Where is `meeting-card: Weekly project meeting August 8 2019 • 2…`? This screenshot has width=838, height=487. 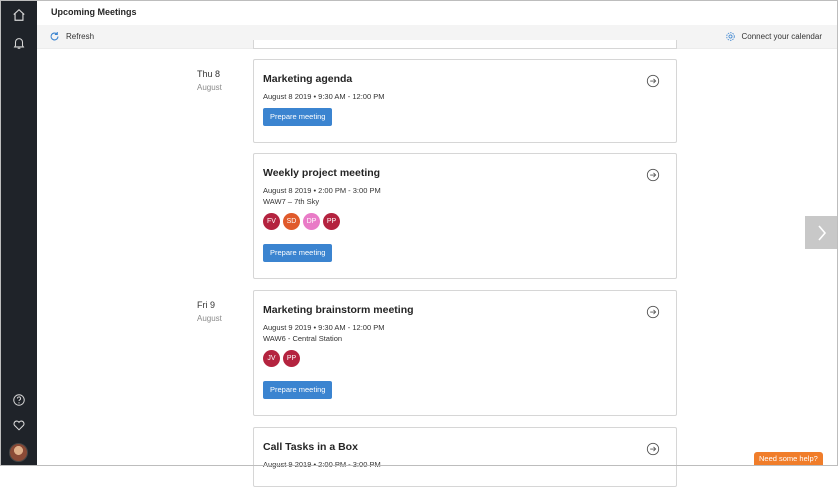
meeting-card: Weekly project meeting August 8 2019 • 2… is located at coordinates (465, 216).